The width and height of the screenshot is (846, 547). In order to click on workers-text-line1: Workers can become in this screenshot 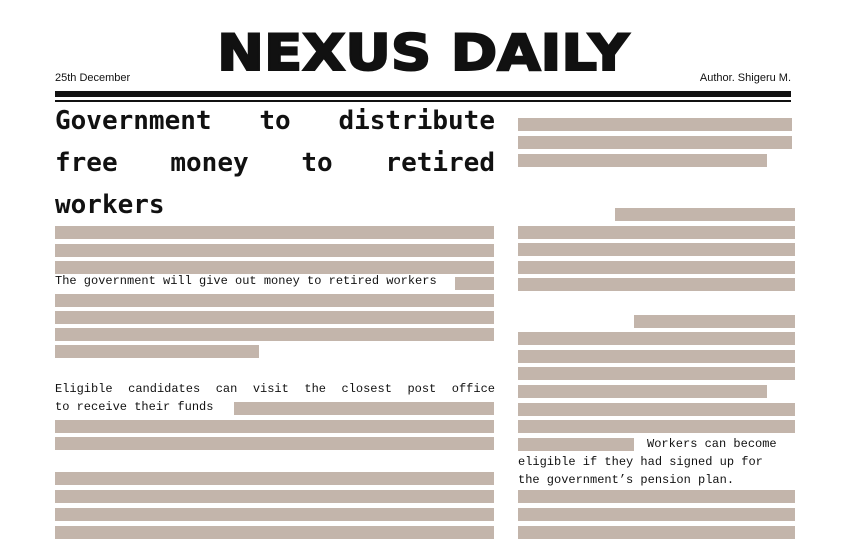, I will do `click(712, 444)`.